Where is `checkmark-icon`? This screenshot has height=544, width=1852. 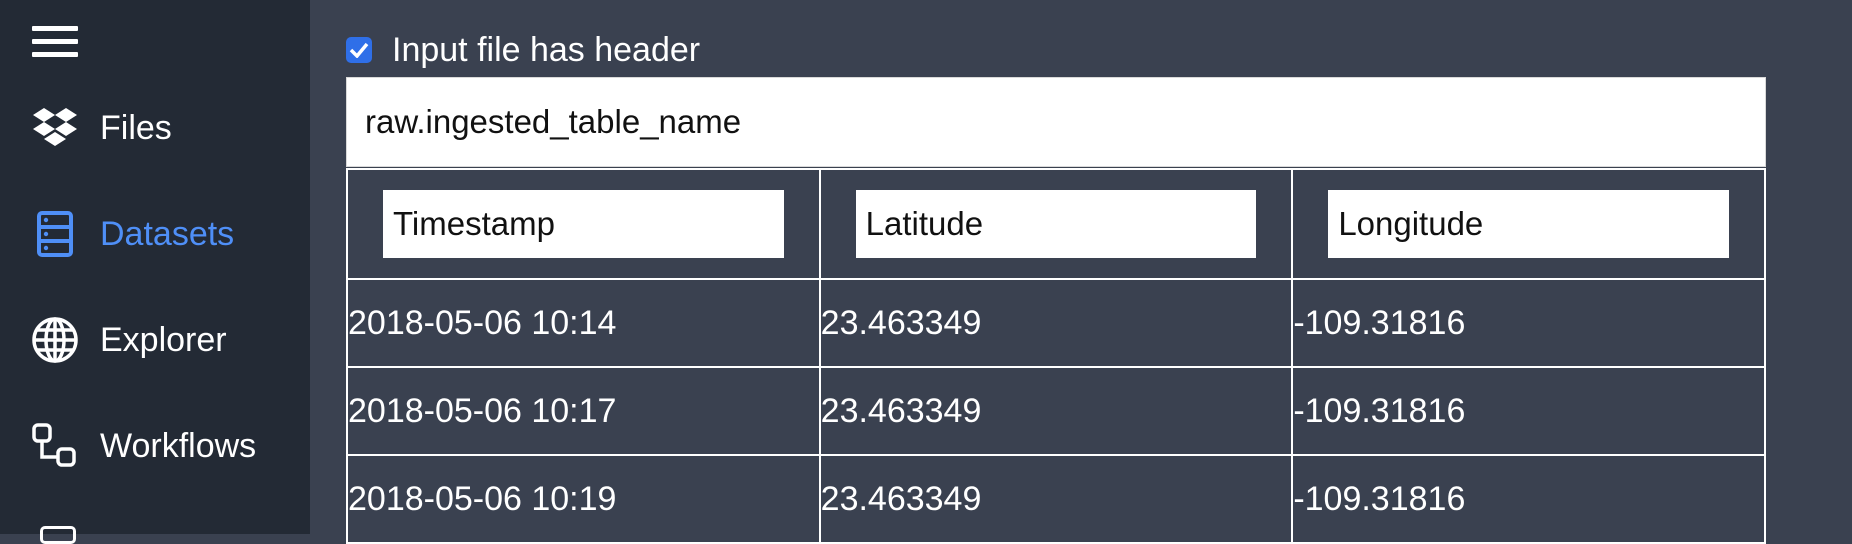
checkmark-icon is located at coordinates (359, 50).